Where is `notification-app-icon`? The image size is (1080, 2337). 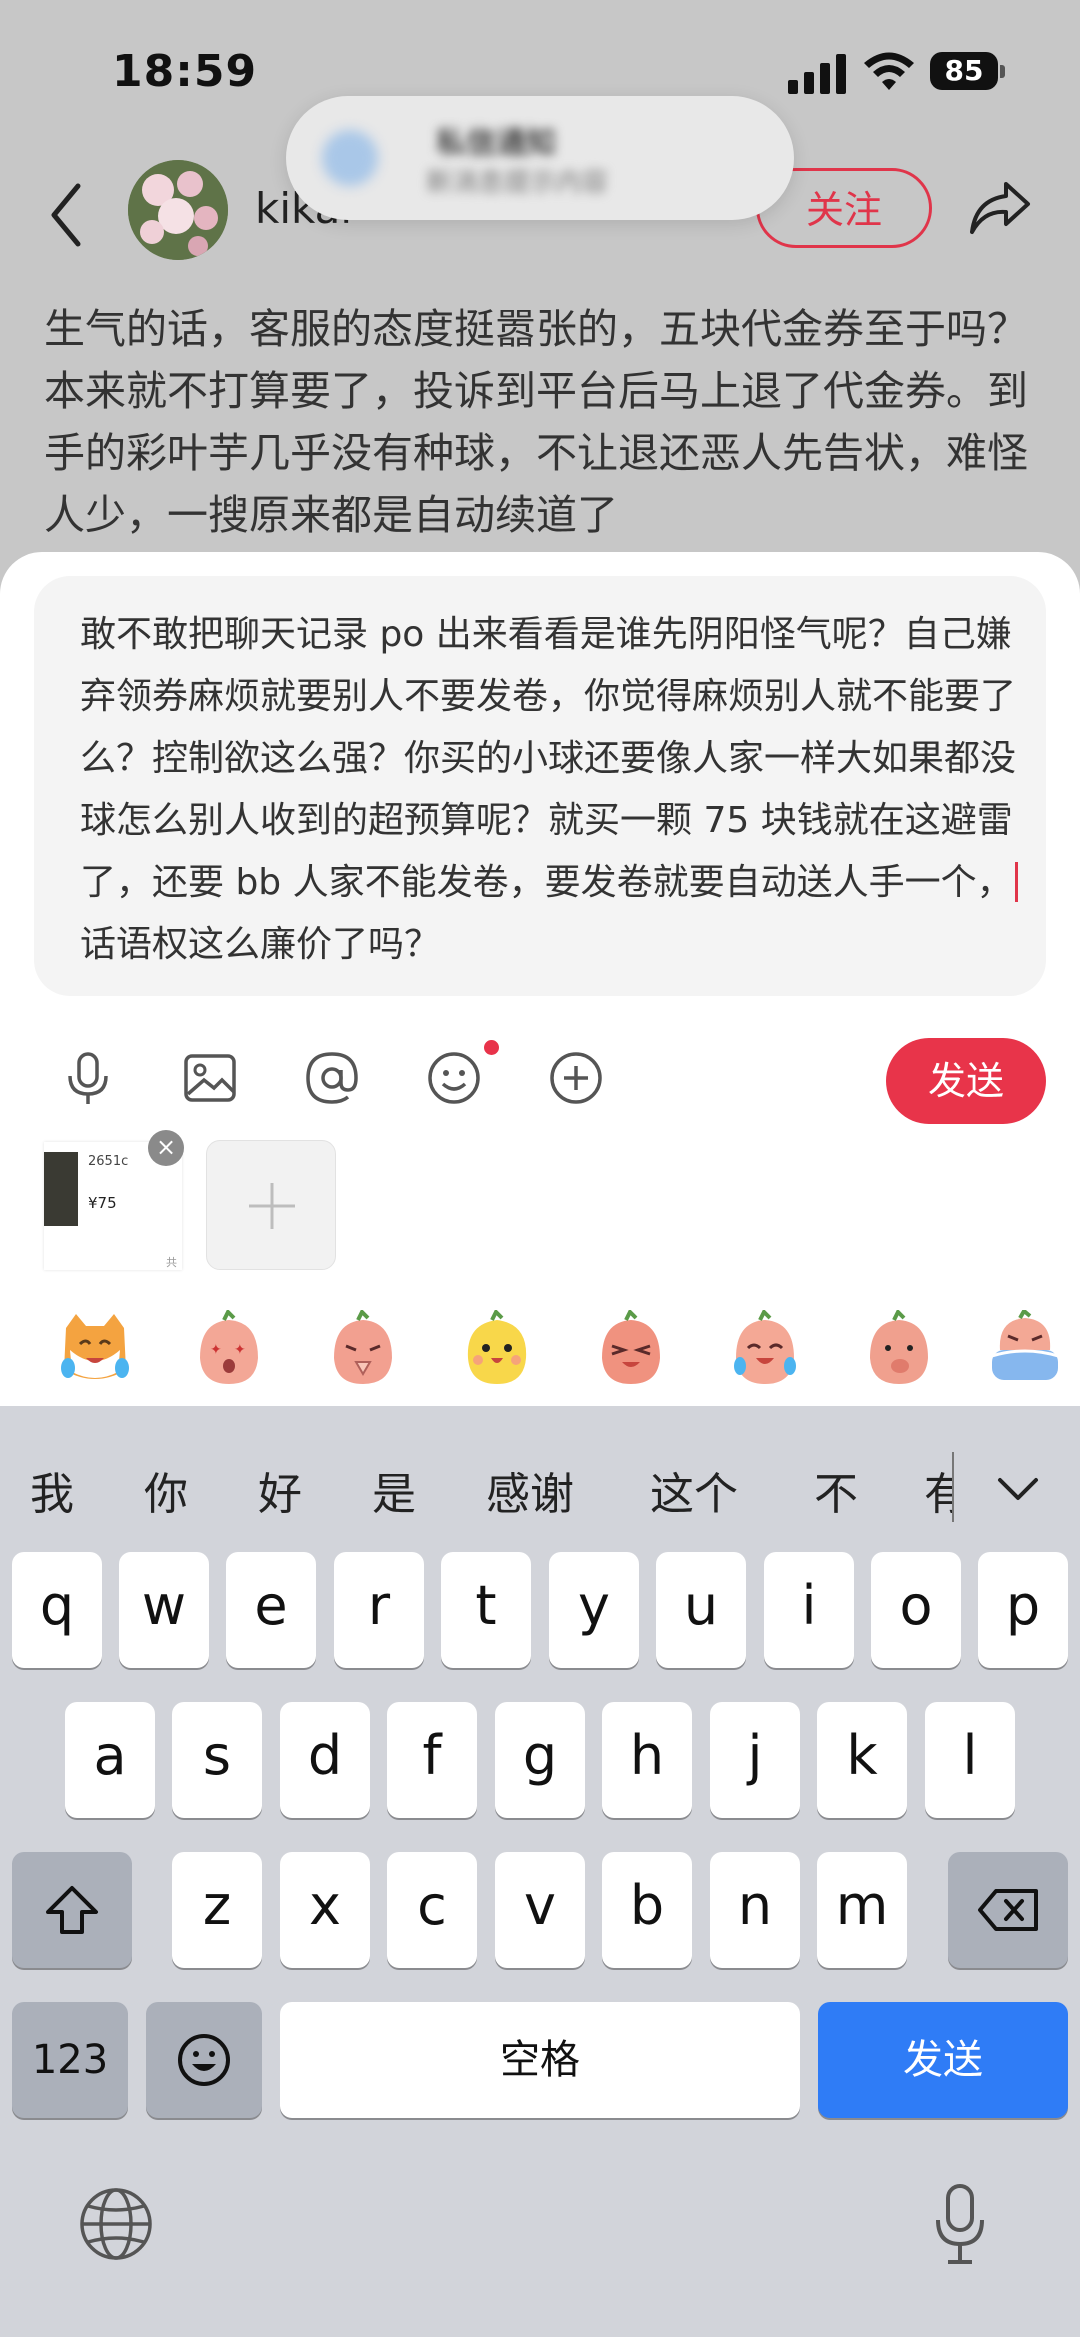 notification-app-icon is located at coordinates (350, 158).